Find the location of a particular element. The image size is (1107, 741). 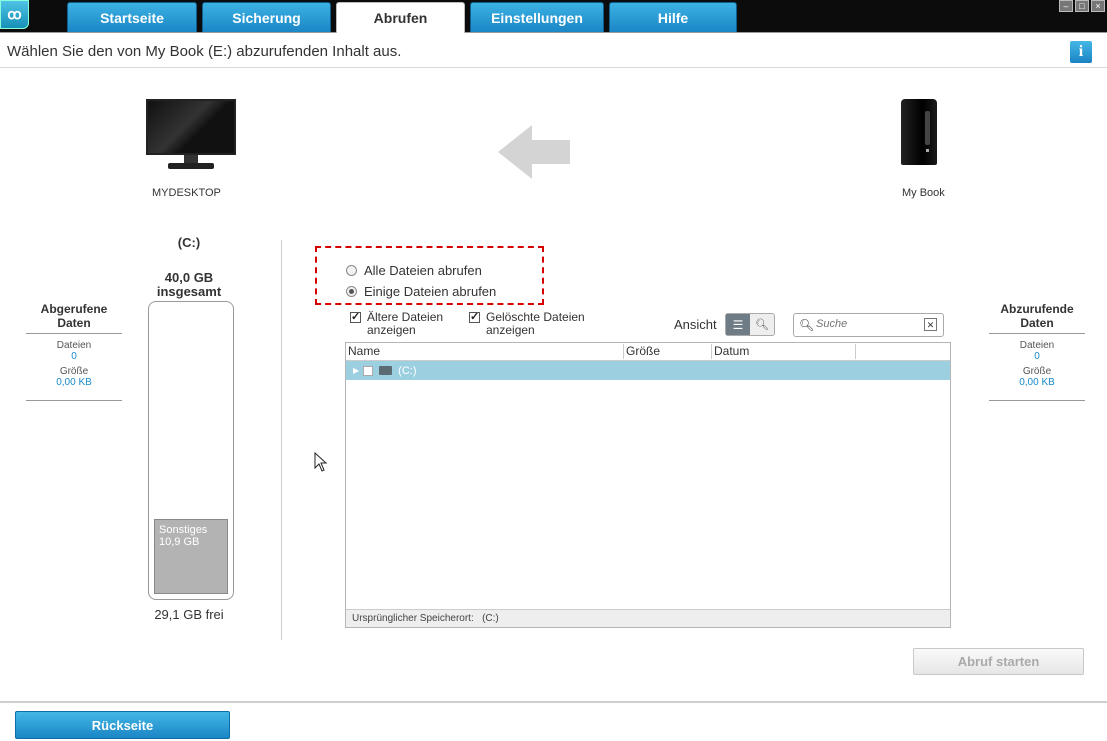

search-input is located at coordinates (866, 324).